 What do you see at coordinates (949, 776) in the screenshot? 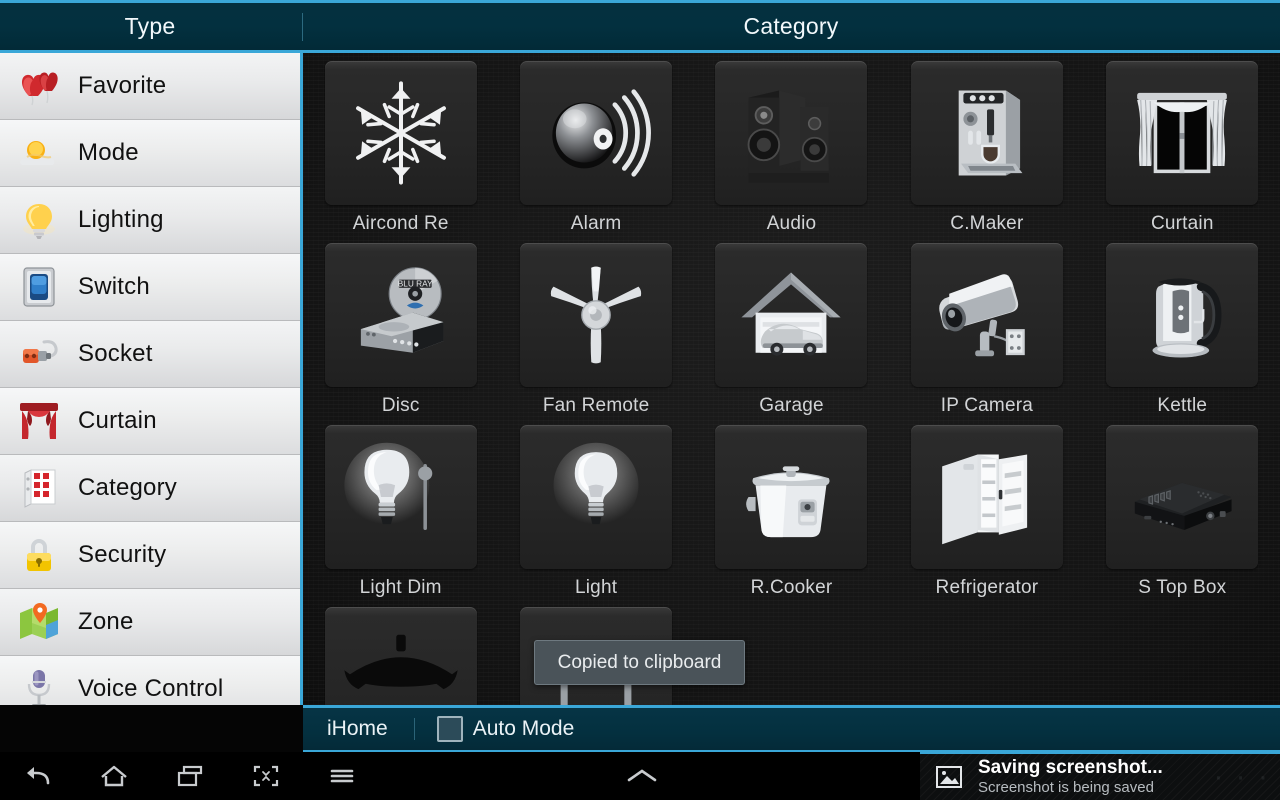
I see `image-icon` at bounding box center [949, 776].